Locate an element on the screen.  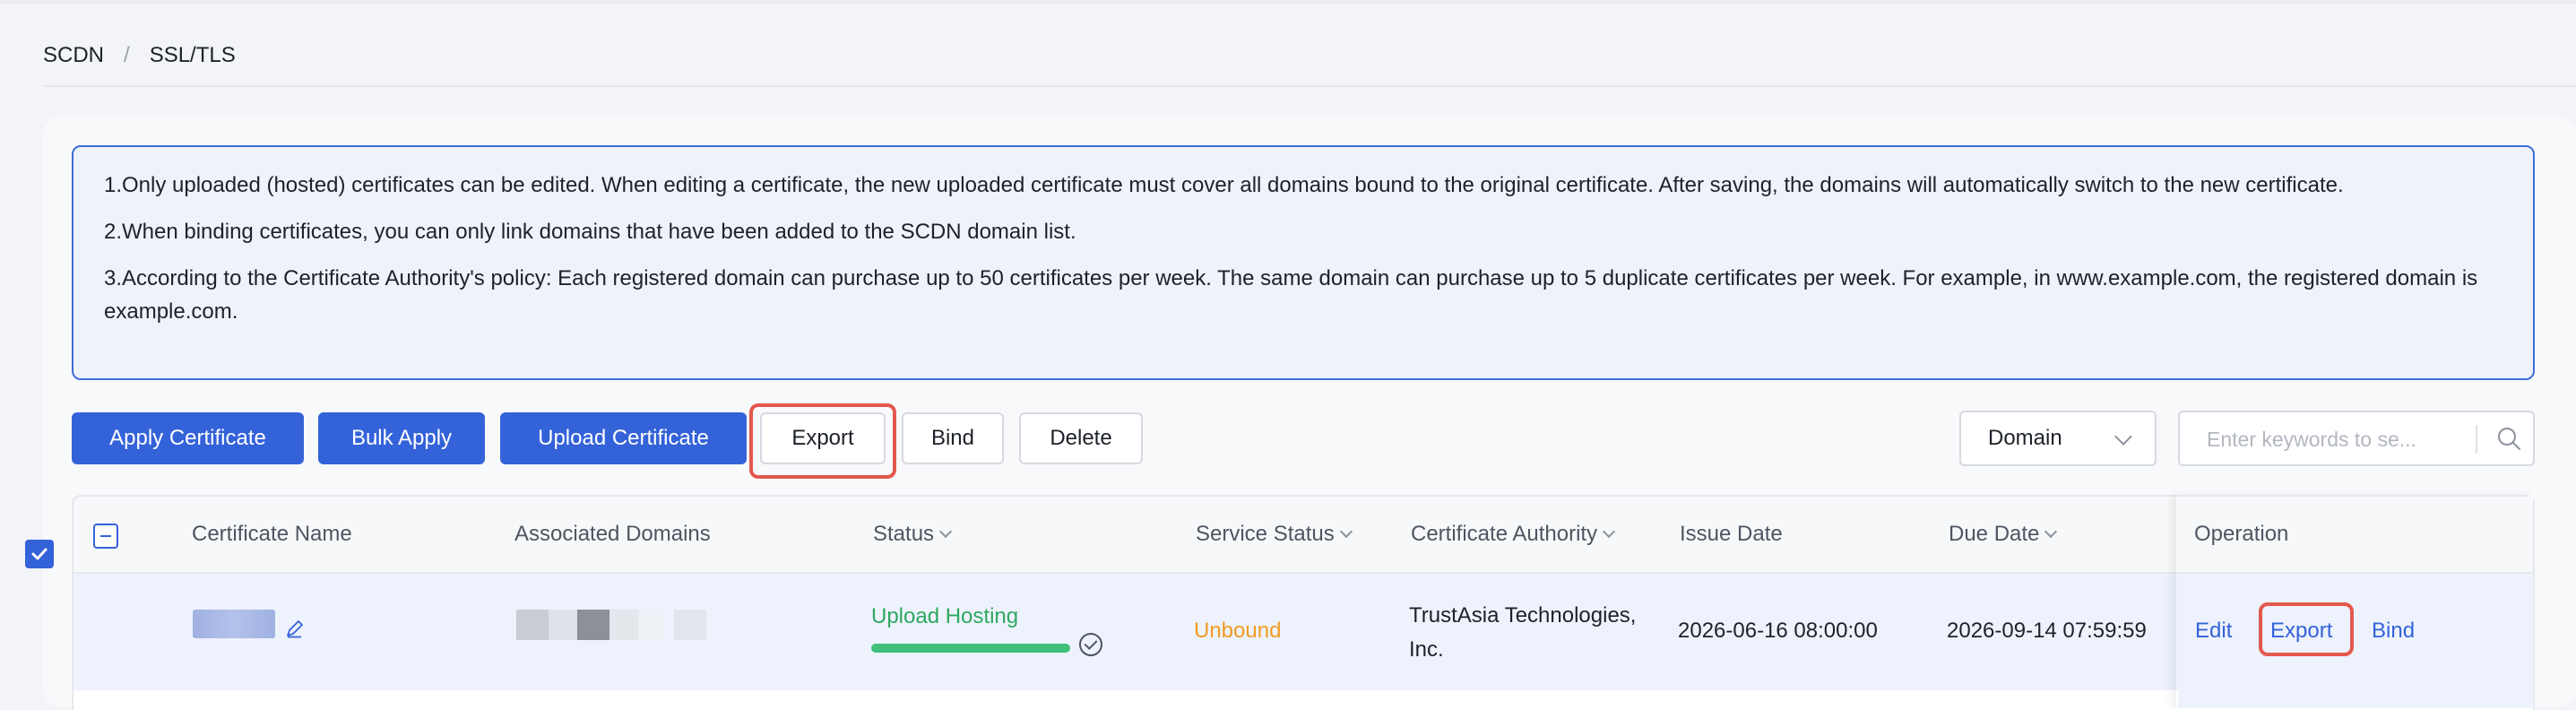
service-status-text: Unbound is located at coordinates (1238, 631).